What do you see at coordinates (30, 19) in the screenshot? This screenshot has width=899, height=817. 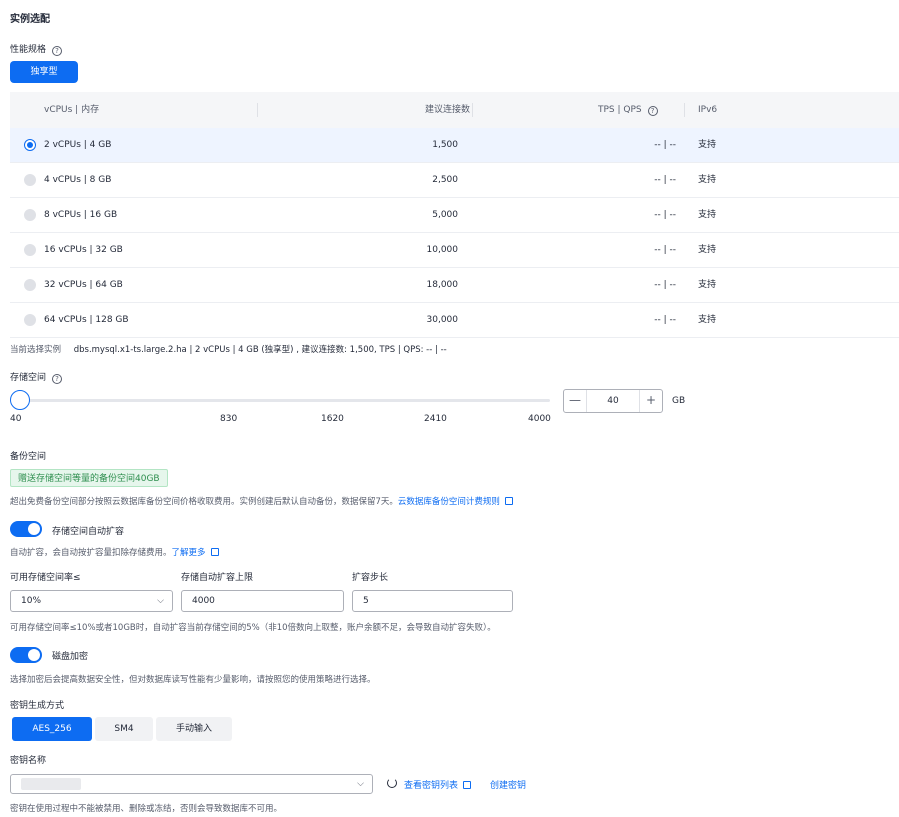 I see `section-title: 实例选配` at bounding box center [30, 19].